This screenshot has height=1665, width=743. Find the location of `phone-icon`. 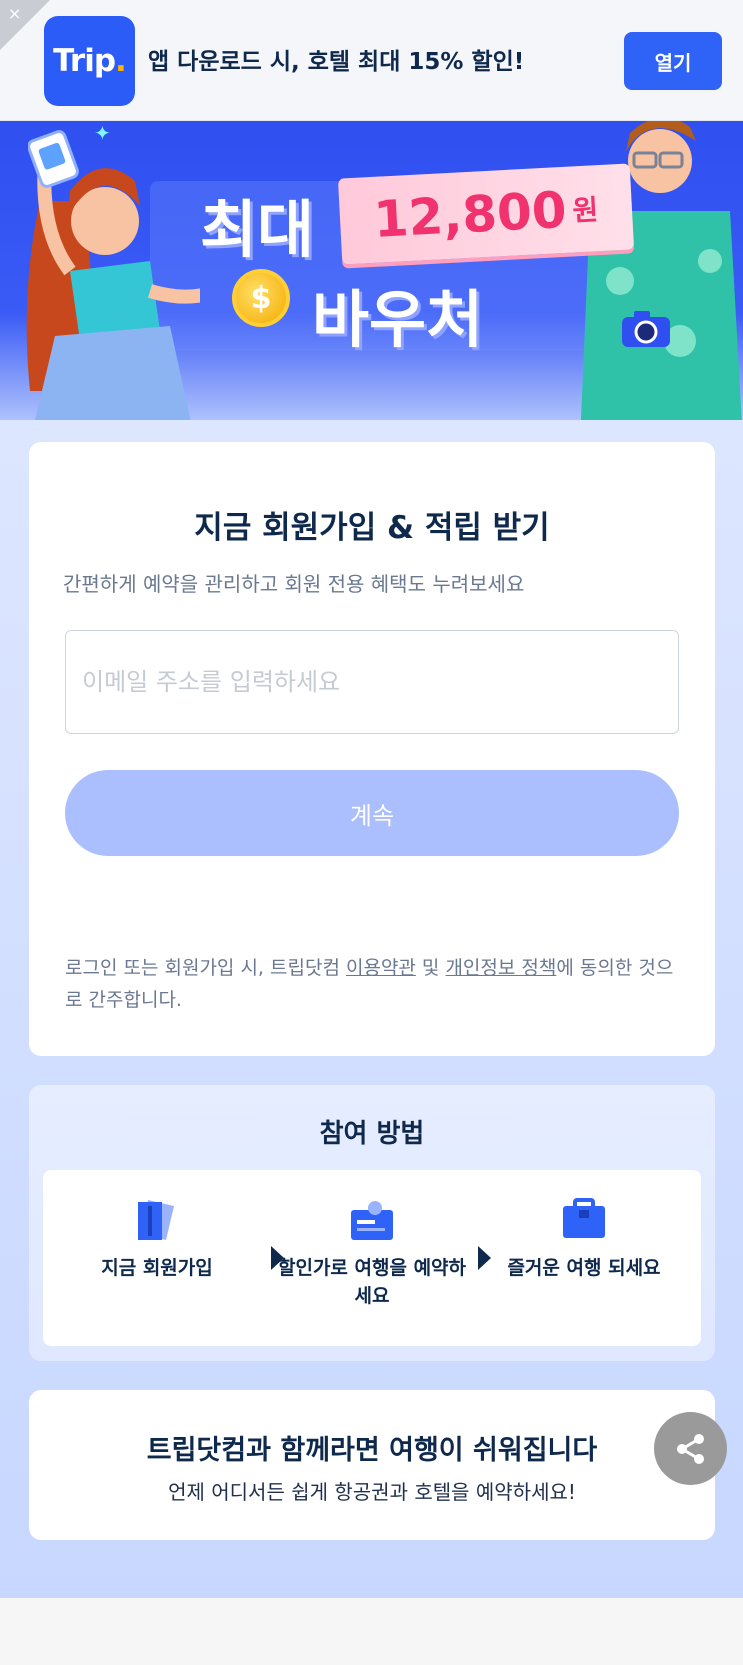

phone-icon is located at coordinates (53, 159).